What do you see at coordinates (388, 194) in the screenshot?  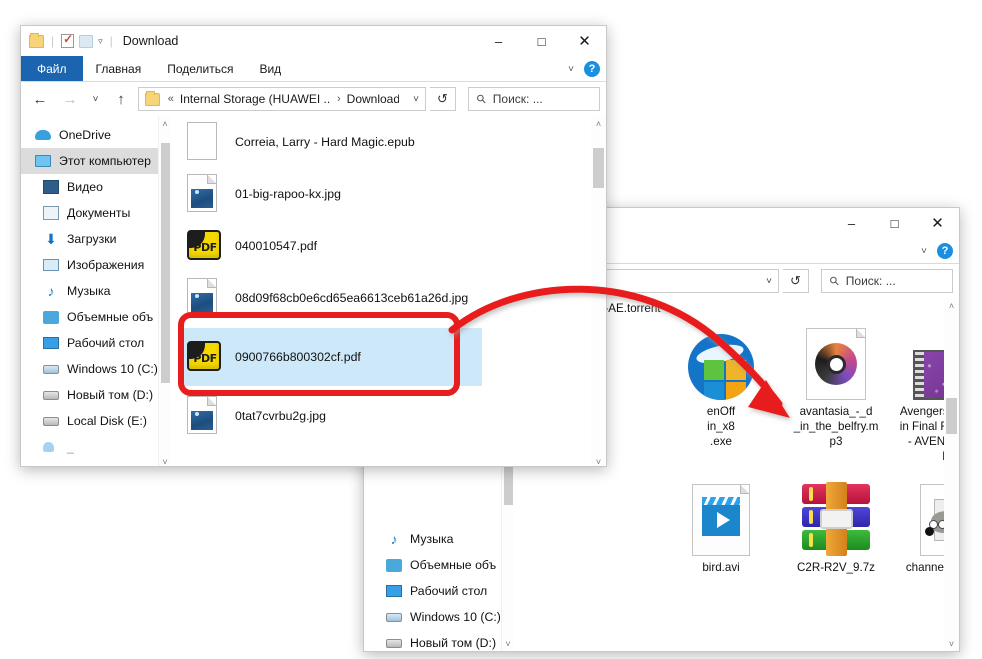 I see `list-item: 01-big-rapoo-kx.jpg` at bounding box center [388, 194].